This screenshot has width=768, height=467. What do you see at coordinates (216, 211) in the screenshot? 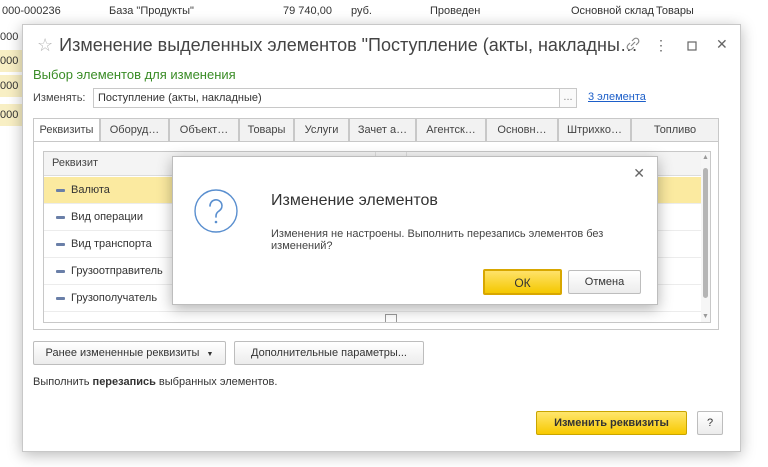
I see `question-icon` at bounding box center [216, 211].